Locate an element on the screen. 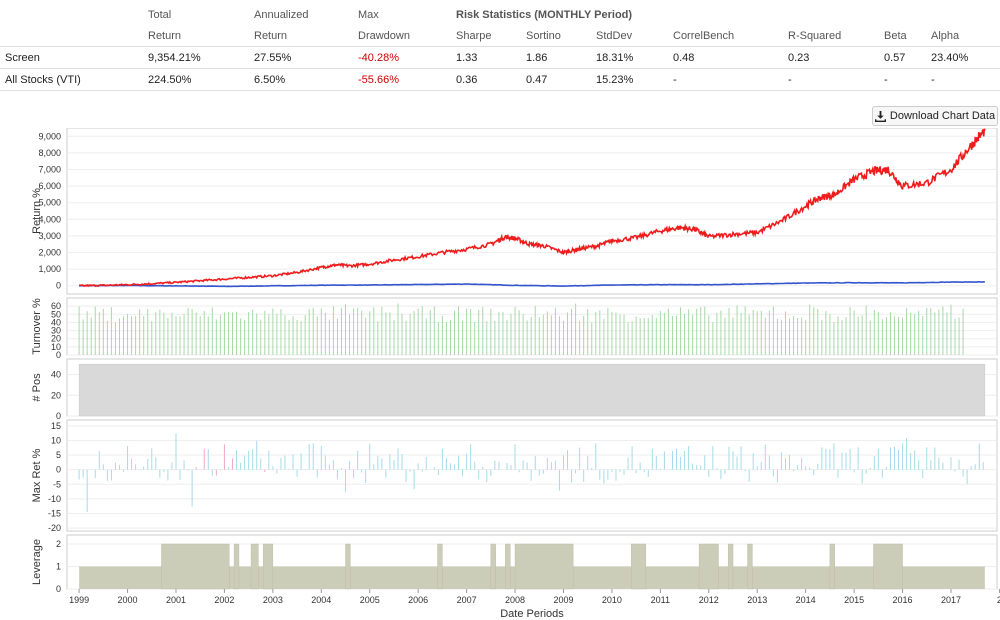 The width and height of the screenshot is (1000, 620). cell: 27.55% is located at coordinates (306, 57).